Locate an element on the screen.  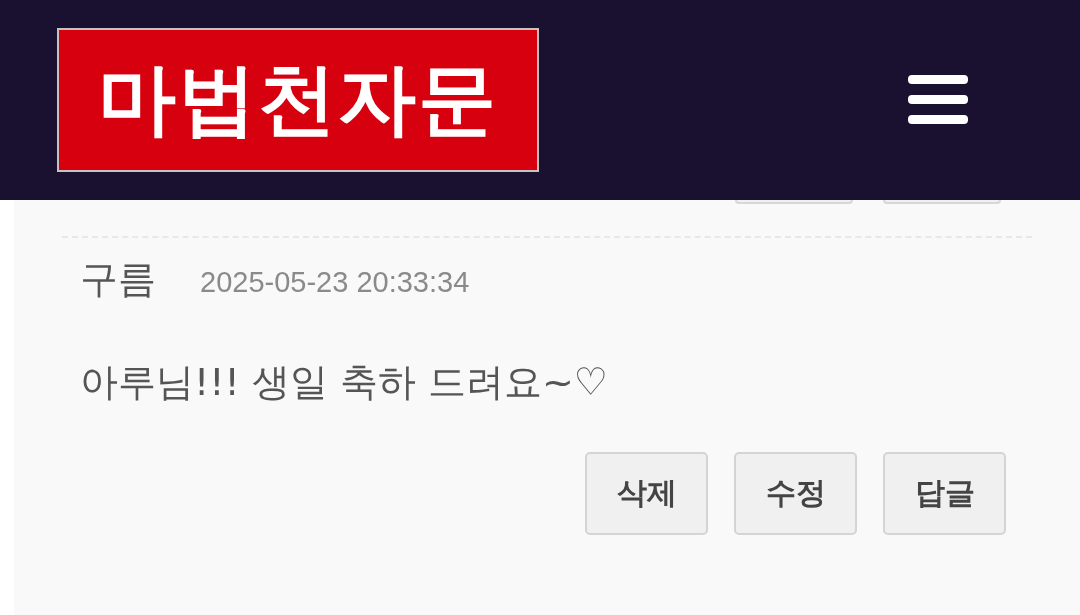
comment-author: 구름 is located at coordinates (118, 279).